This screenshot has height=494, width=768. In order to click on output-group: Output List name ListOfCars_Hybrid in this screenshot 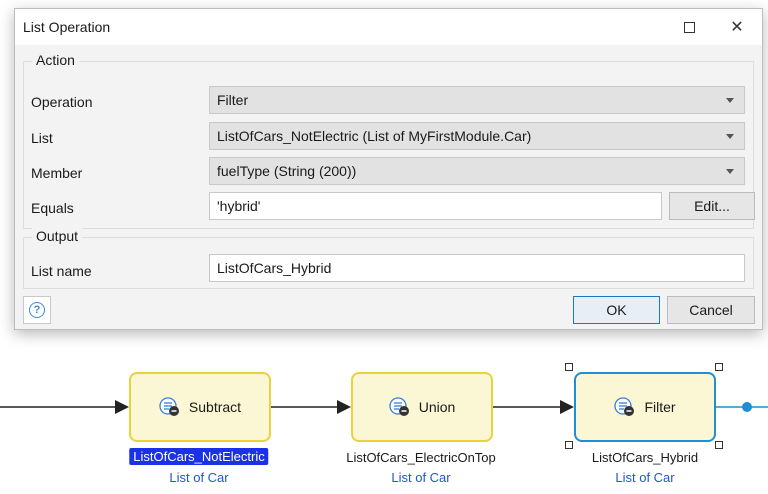, I will do `click(388, 258)`.